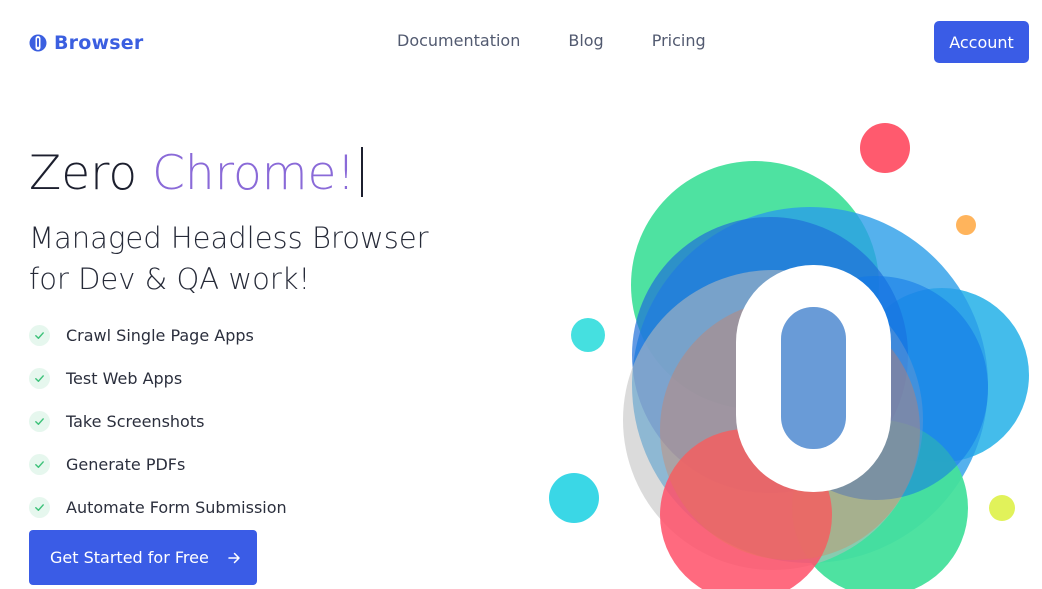 This screenshot has width=1042, height=589. I want to click on feature-item: Crawl Single Page Apps, so click(158, 335).